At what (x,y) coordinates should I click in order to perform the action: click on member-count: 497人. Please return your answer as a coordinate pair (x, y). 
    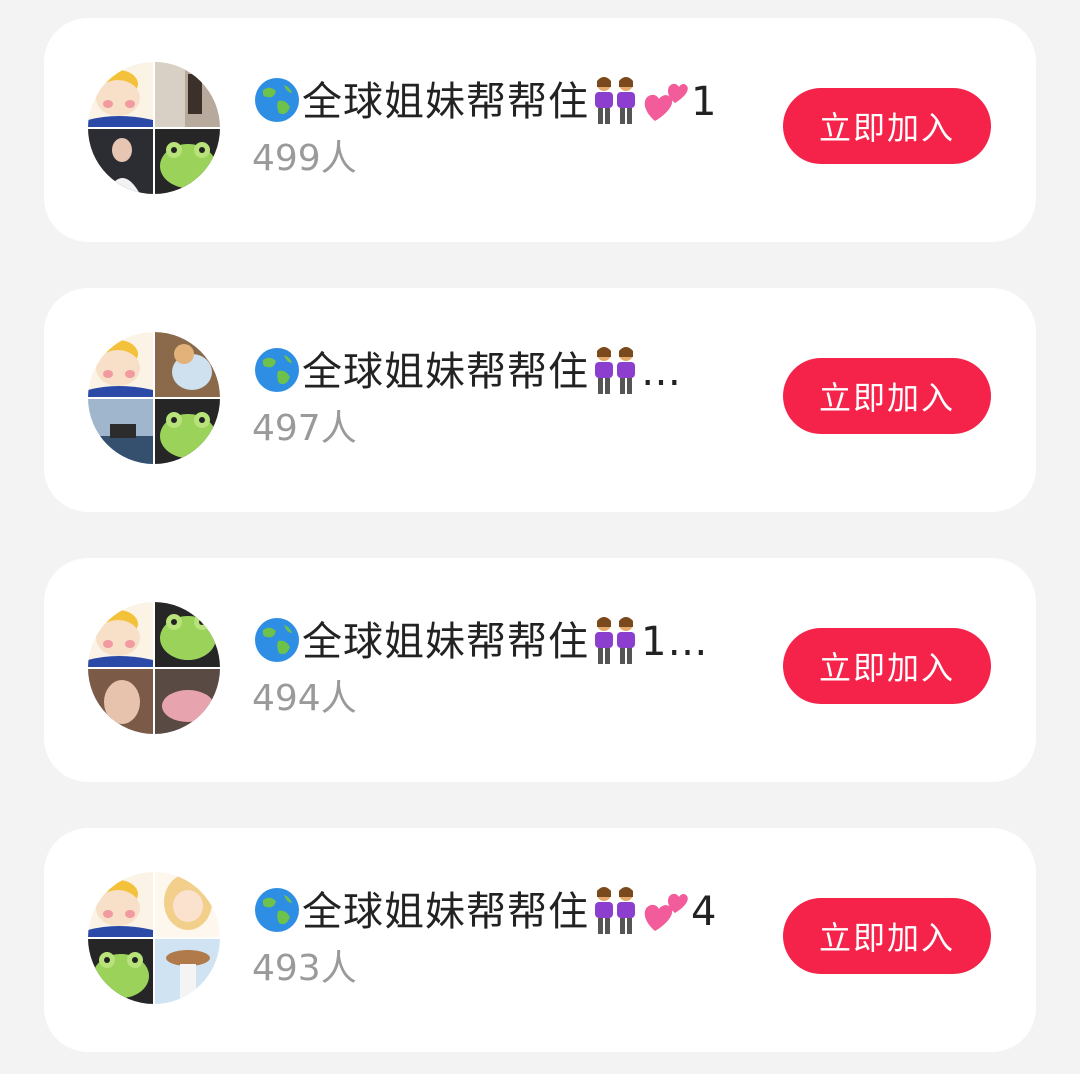
    Looking at the image, I should click on (304, 428).